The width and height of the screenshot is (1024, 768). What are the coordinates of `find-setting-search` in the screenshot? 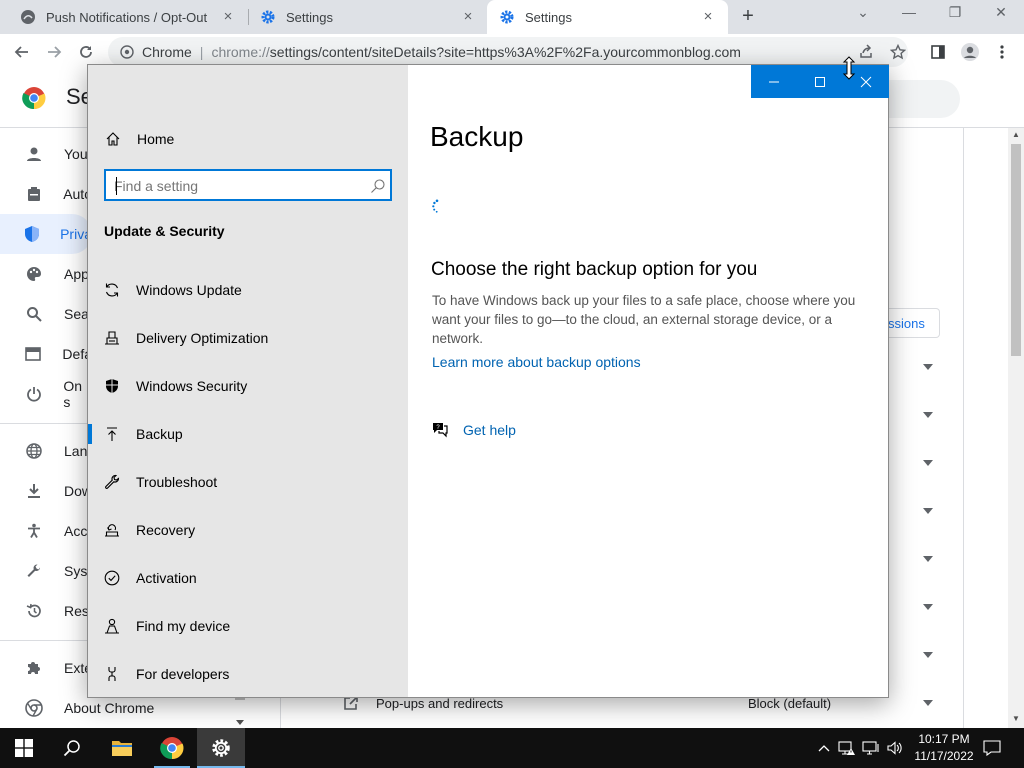 It's located at (248, 185).